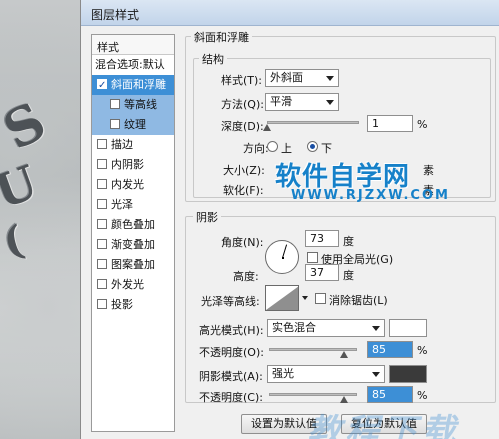  Describe the element at coordinates (130, 64) in the screenshot. I see `style-list-item-label: 混合选项:默认` at that location.